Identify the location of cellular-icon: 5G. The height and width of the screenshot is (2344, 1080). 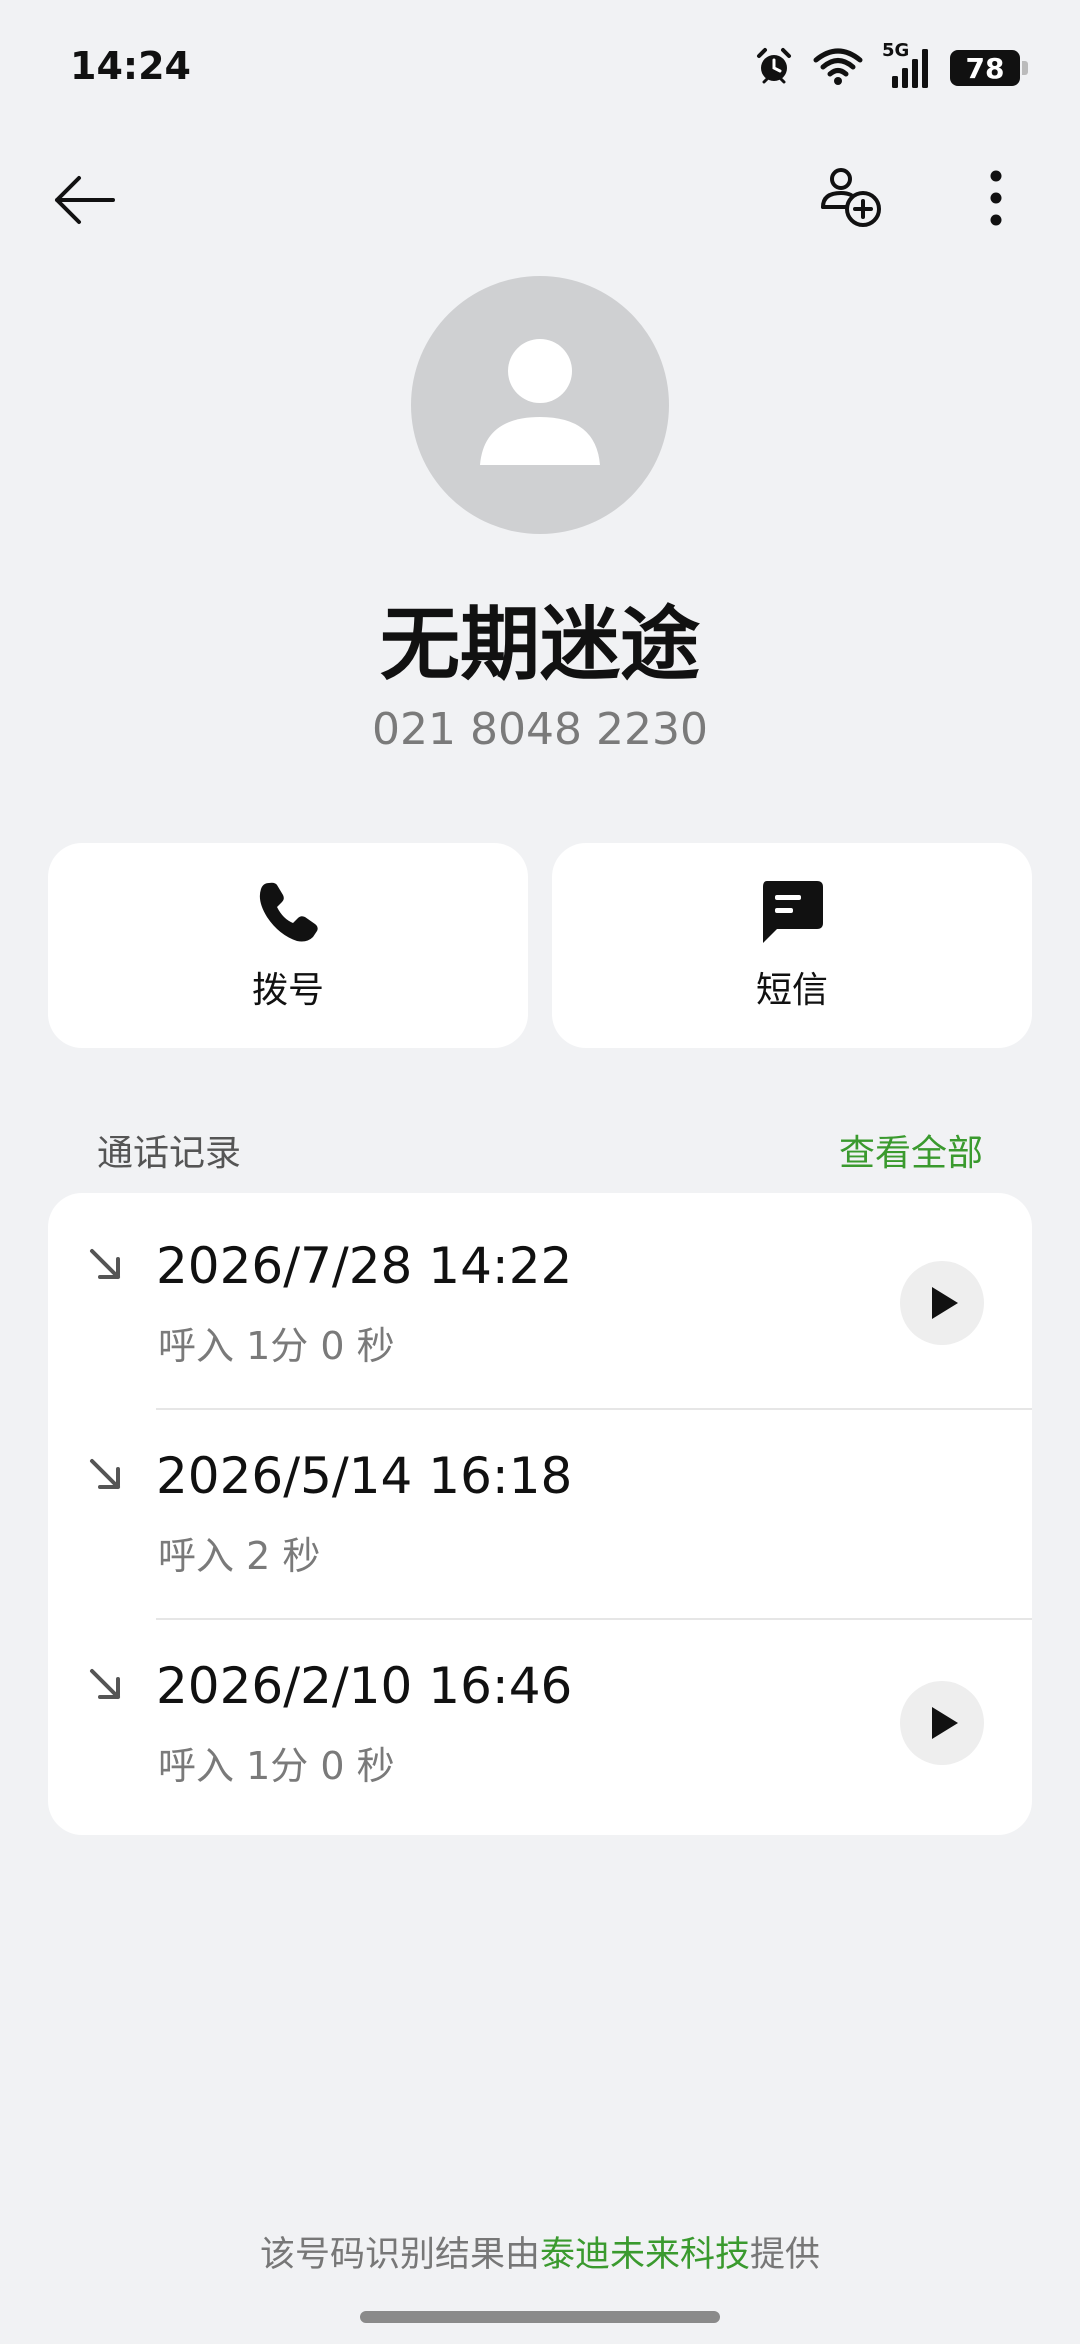
(907, 65).